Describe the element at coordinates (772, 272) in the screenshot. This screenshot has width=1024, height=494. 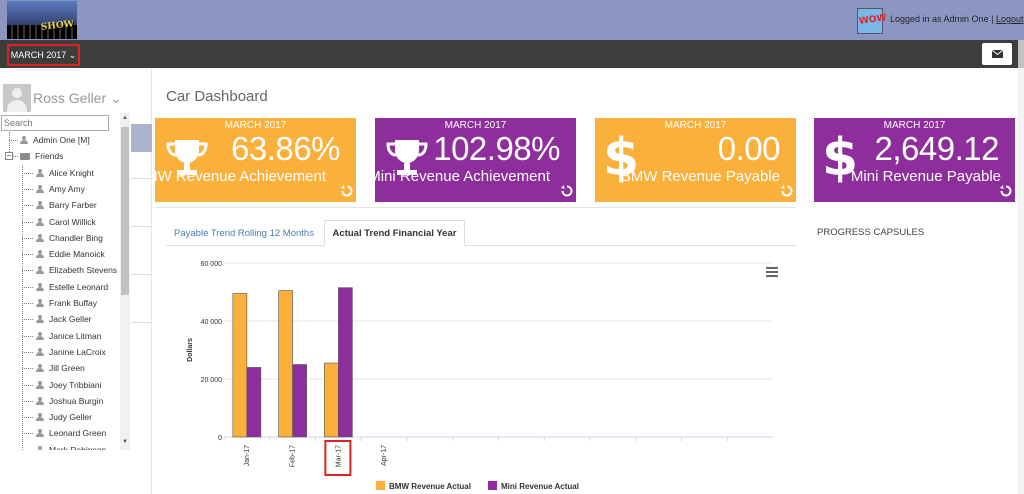
I see `chart-menu-icon` at that location.